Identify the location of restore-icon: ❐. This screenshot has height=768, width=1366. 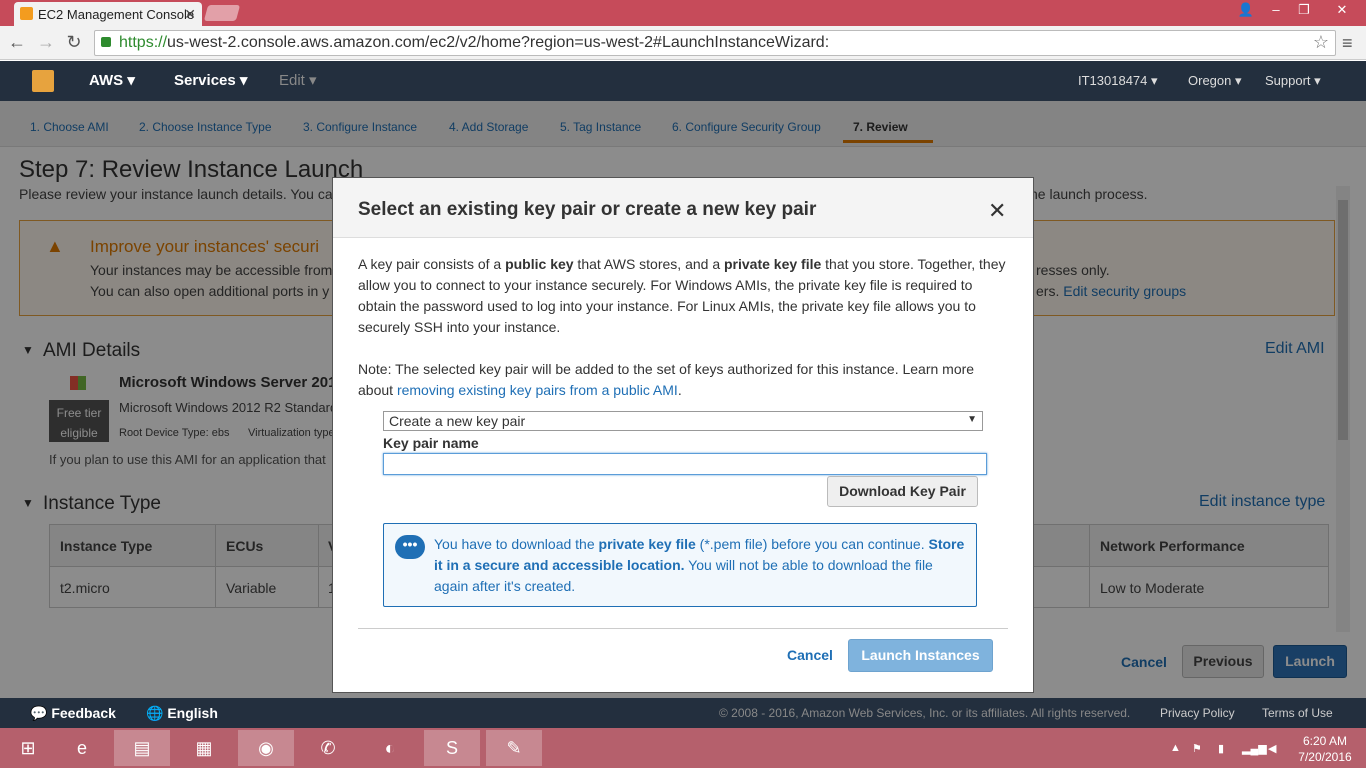
(1304, 10).